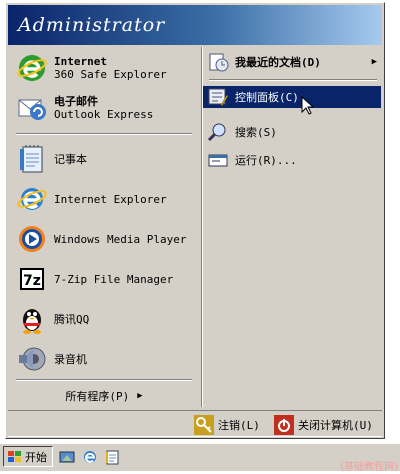  I want to click on pinned-item-email: 电子邮件 Outlook Express, so click(104, 108).